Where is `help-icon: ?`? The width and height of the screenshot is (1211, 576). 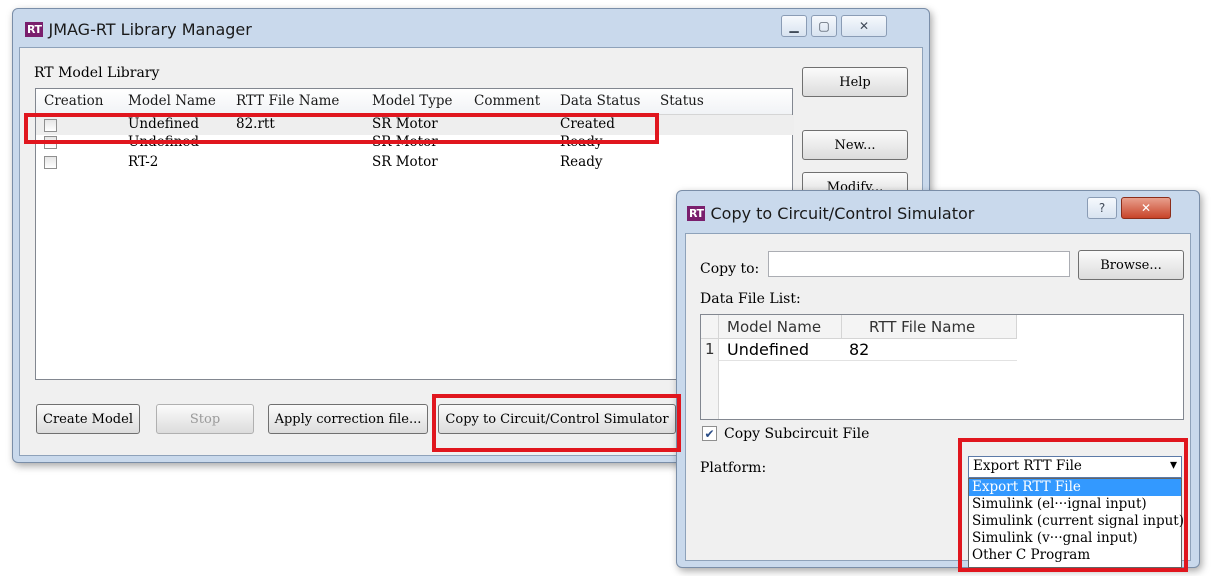
help-icon: ? is located at coordinates (1102, 208).